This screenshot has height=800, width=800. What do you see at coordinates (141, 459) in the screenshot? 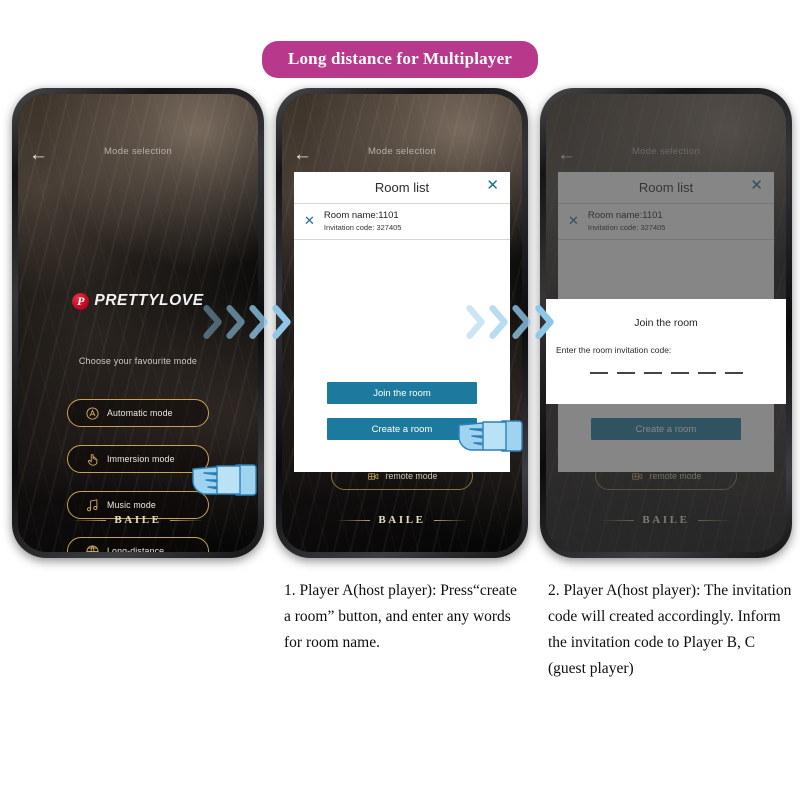
I see `mode-label-immersion: Immersion mode` at bounding box center [141, 459].